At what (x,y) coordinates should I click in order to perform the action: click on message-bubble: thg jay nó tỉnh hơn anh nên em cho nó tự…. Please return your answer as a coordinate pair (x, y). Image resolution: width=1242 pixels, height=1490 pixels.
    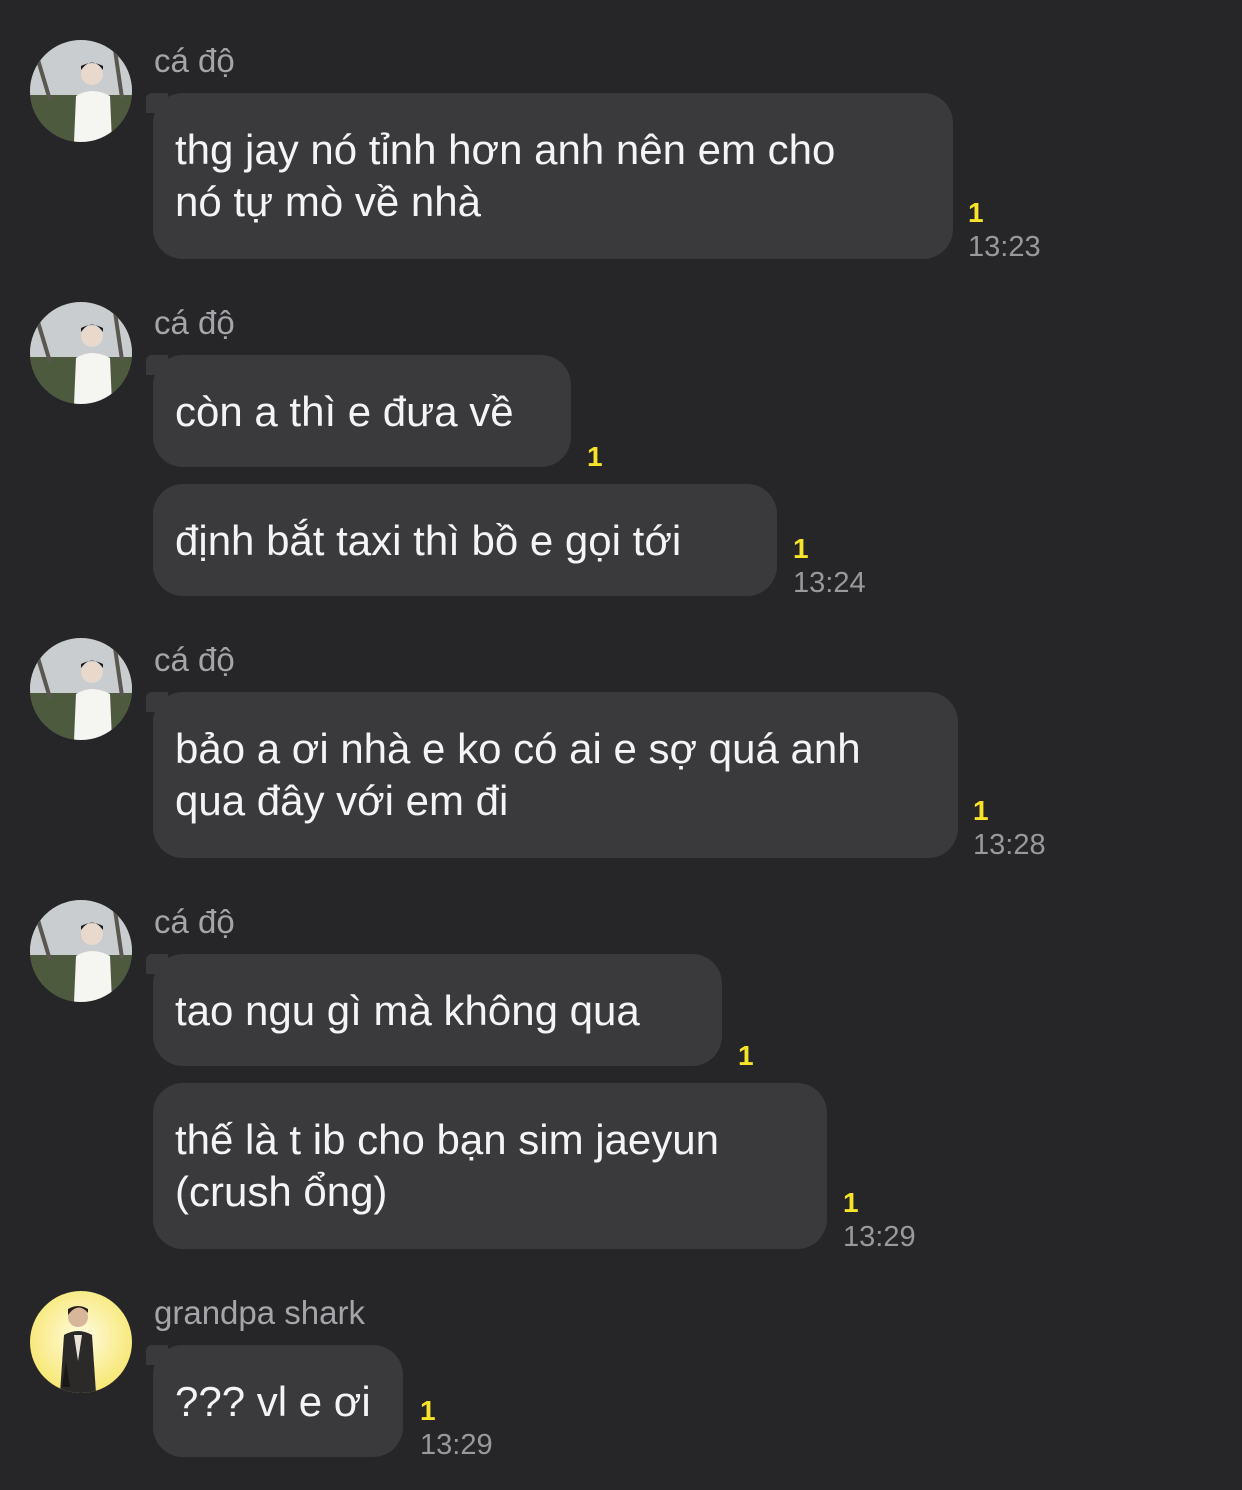
    Looking at the image, I should click on (549, 176).